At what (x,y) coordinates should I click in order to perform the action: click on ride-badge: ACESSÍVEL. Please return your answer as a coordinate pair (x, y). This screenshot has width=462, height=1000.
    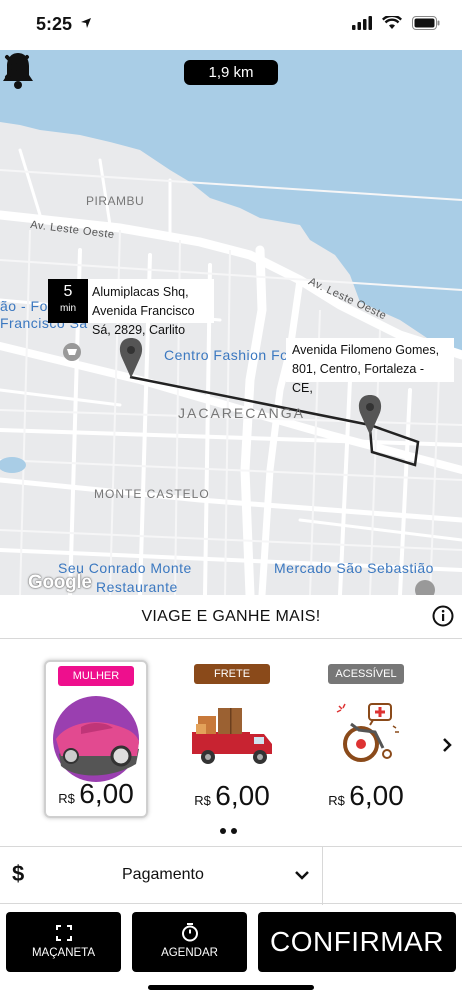
    Looking at the image, I should click on (366, 674).